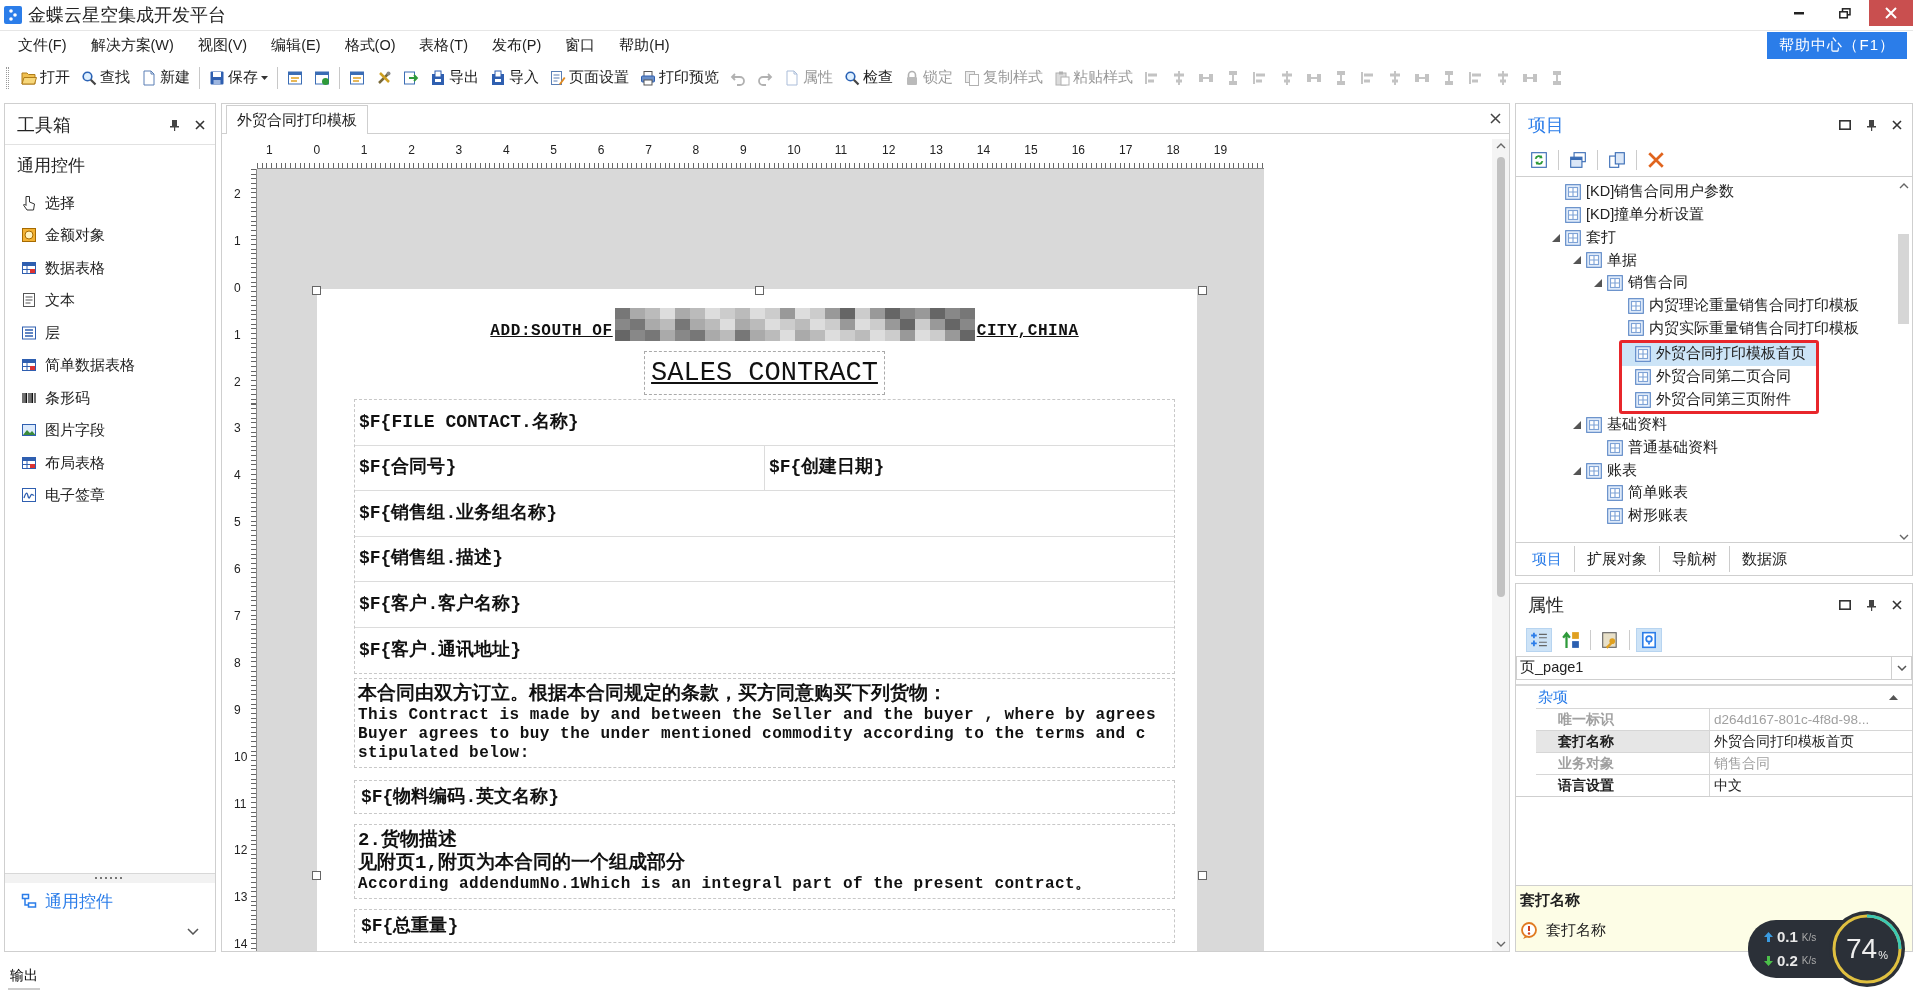 This screenshot has height=993, width=1913. Describe the element at coordinates (1705, 215) in the screenshot. I see `tree-item: [KD]撞单分析设置` at that location.